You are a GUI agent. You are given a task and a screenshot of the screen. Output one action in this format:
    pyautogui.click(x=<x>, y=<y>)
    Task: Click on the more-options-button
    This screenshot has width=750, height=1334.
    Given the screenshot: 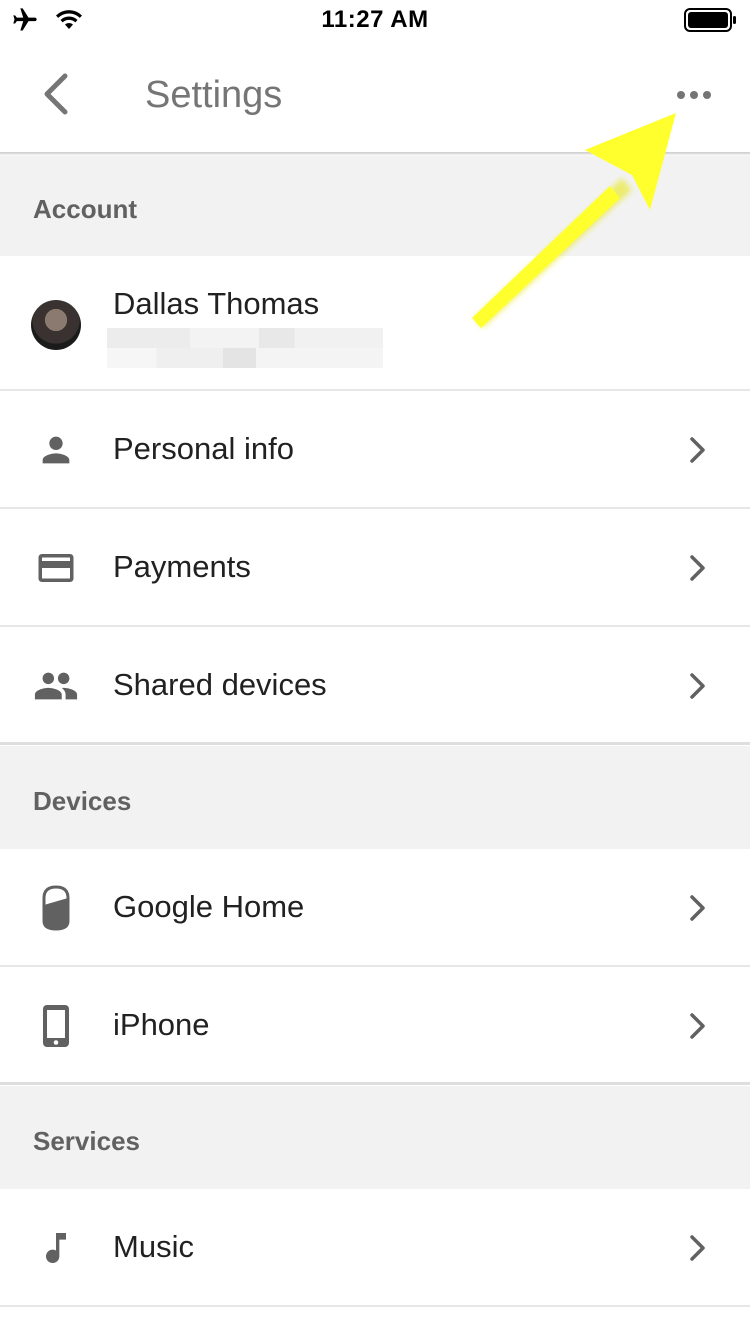 What is the action you would take?
    pyautogui.click(x=694, y=96)
    